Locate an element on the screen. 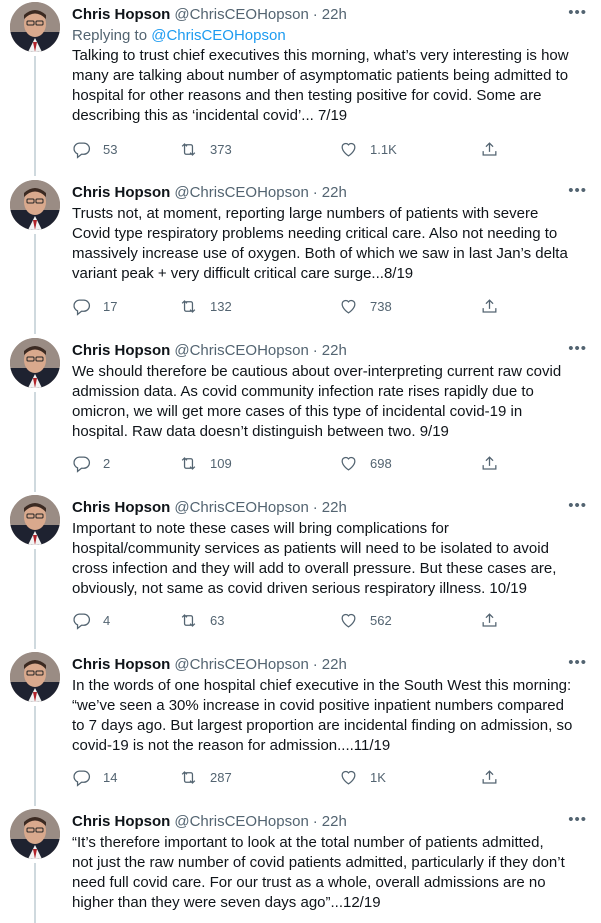  retweet-count: 373 is located at coordinates (221, 149).